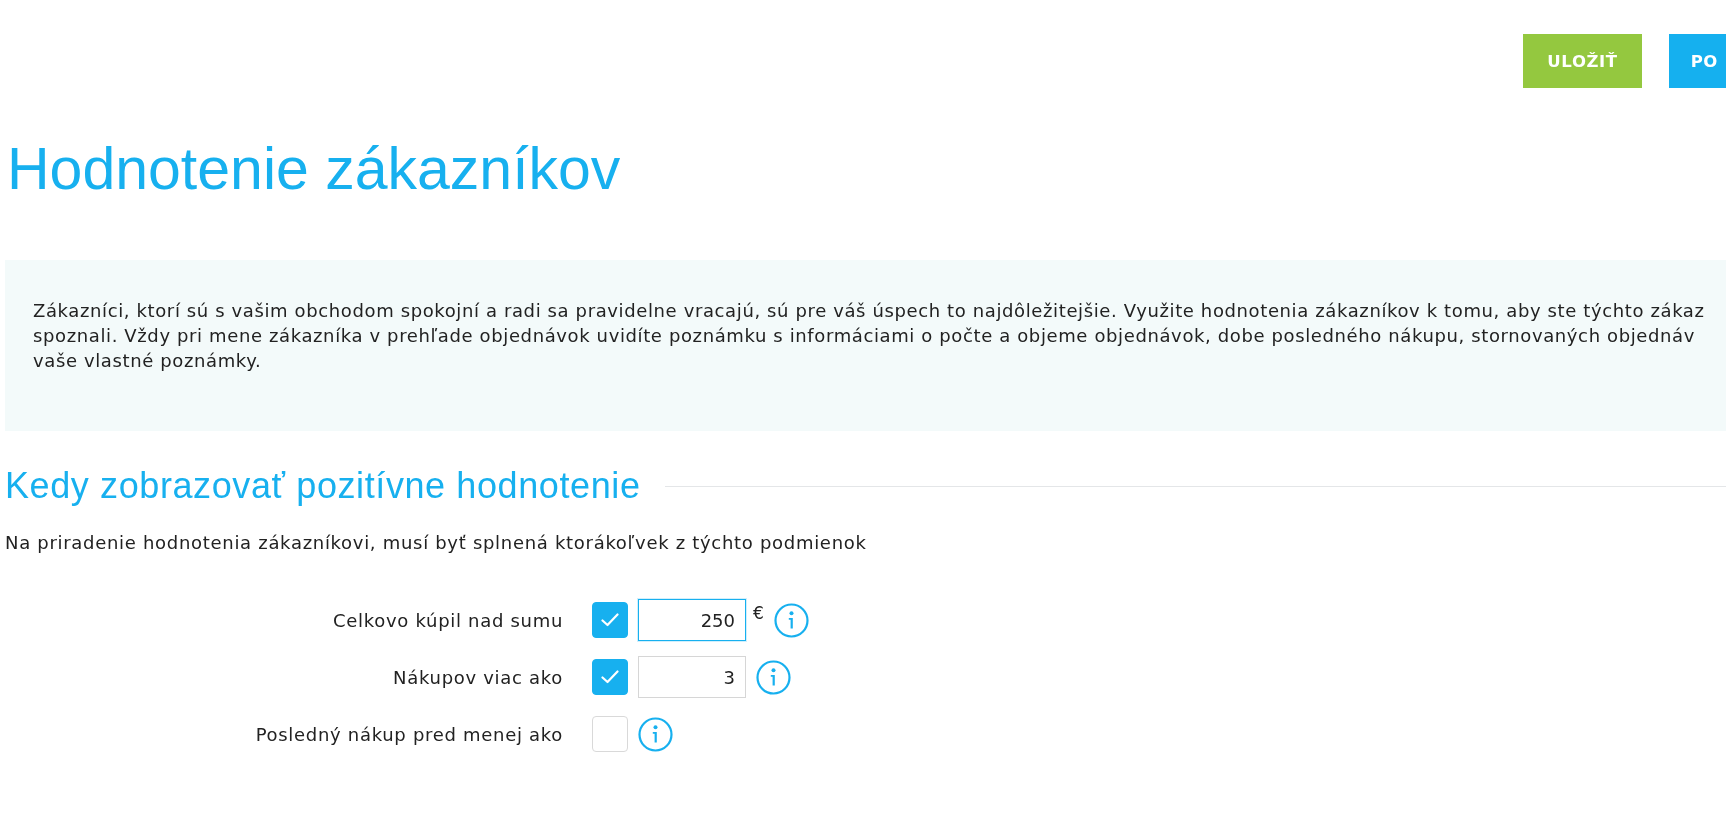 This screenshot has height=824, width=1726. I want to click on number-input: 3, so click(692, 677).